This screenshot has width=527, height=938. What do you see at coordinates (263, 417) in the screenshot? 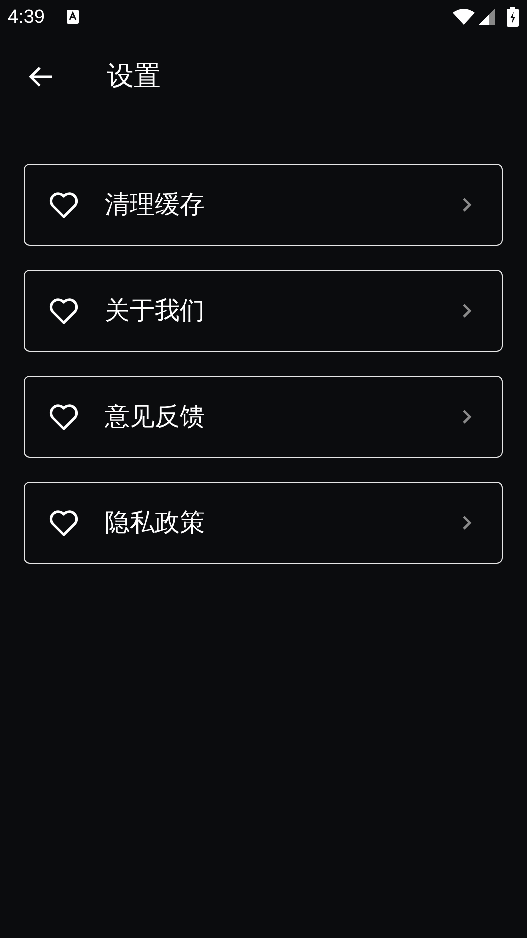
I see `settings-row: 意见反馈` at bounding box center [263, 417].